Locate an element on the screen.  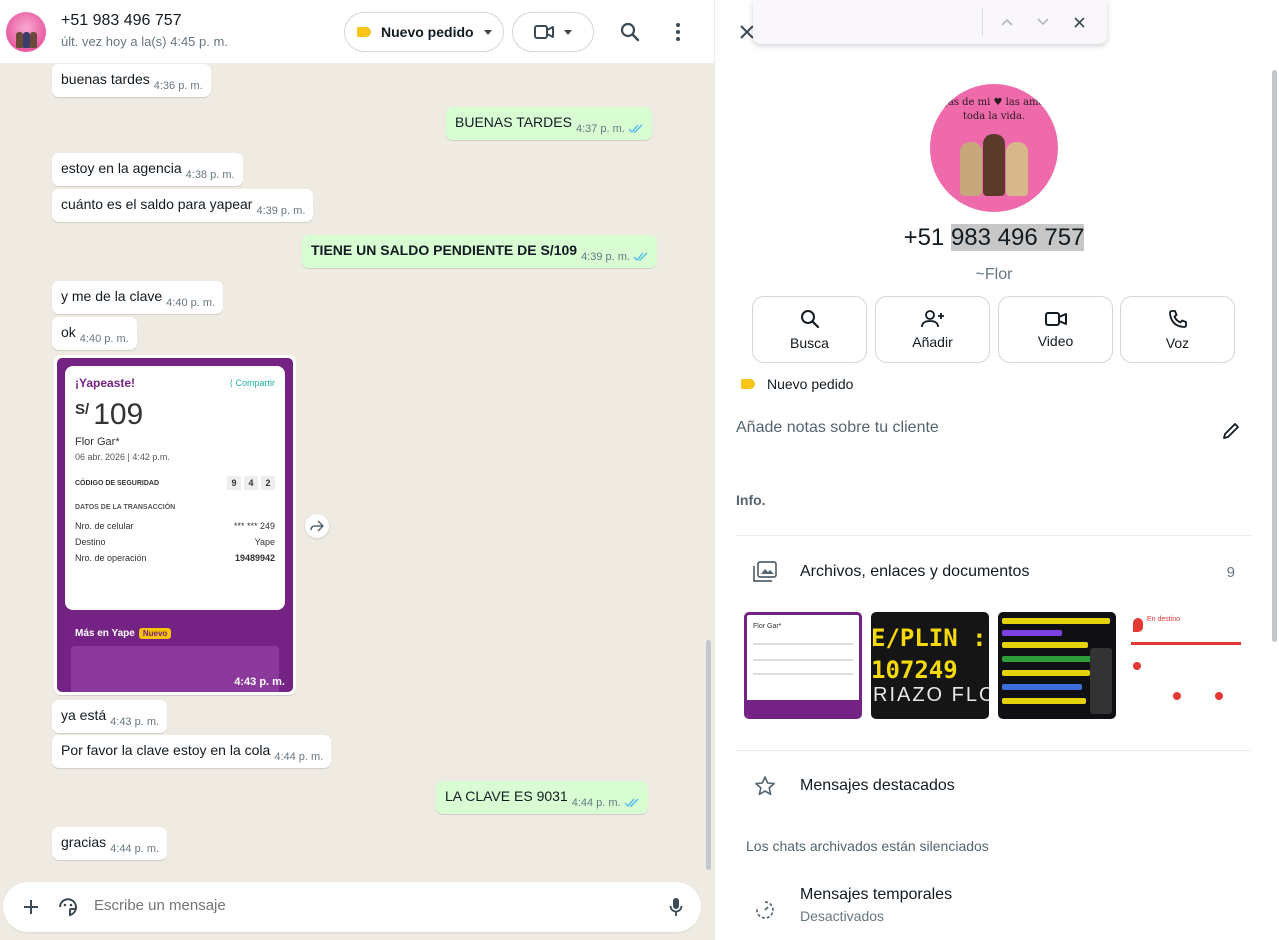
chat-scrollbar is located at coordinates (708, 755).